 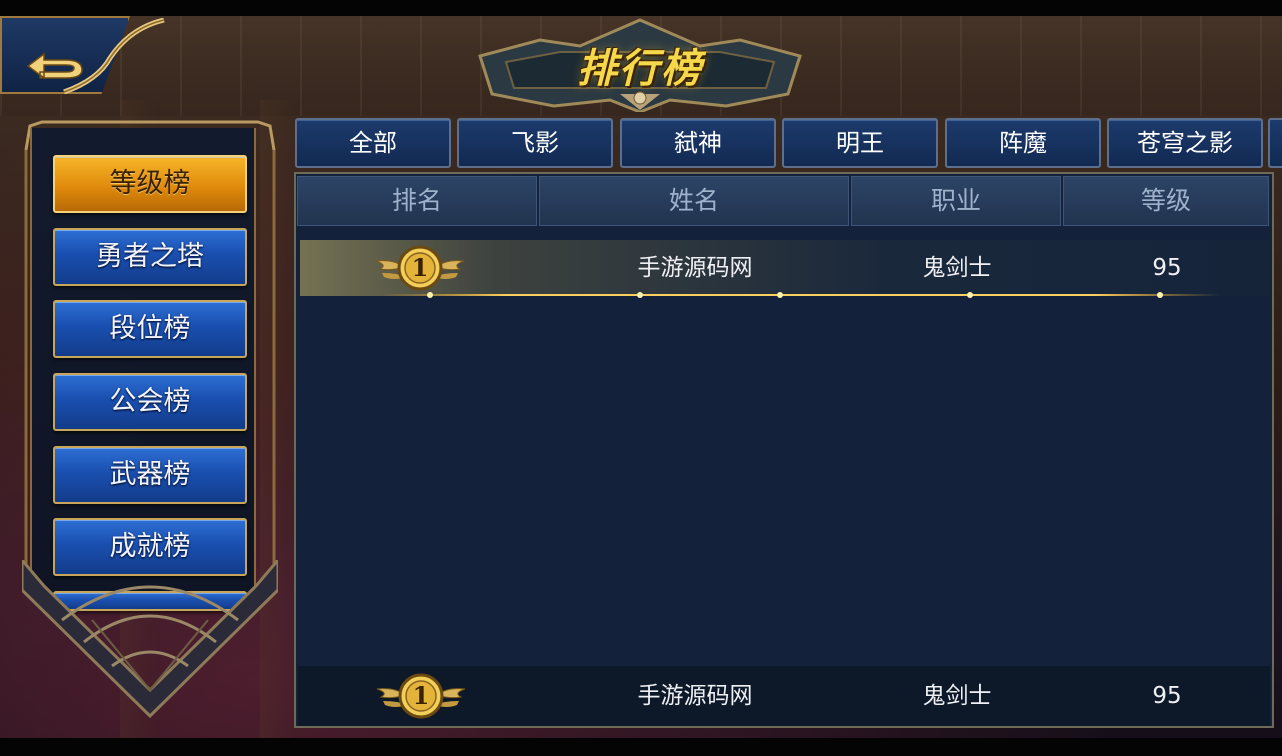 I want to click on sidebar-item-level-ranking: 等级榜, so click(x=150, y=184).